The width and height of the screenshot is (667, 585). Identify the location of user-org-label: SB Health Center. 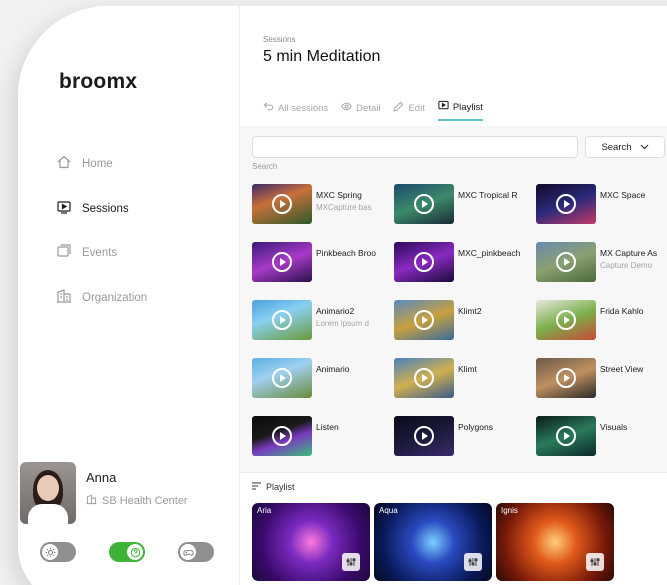
(145, 501).